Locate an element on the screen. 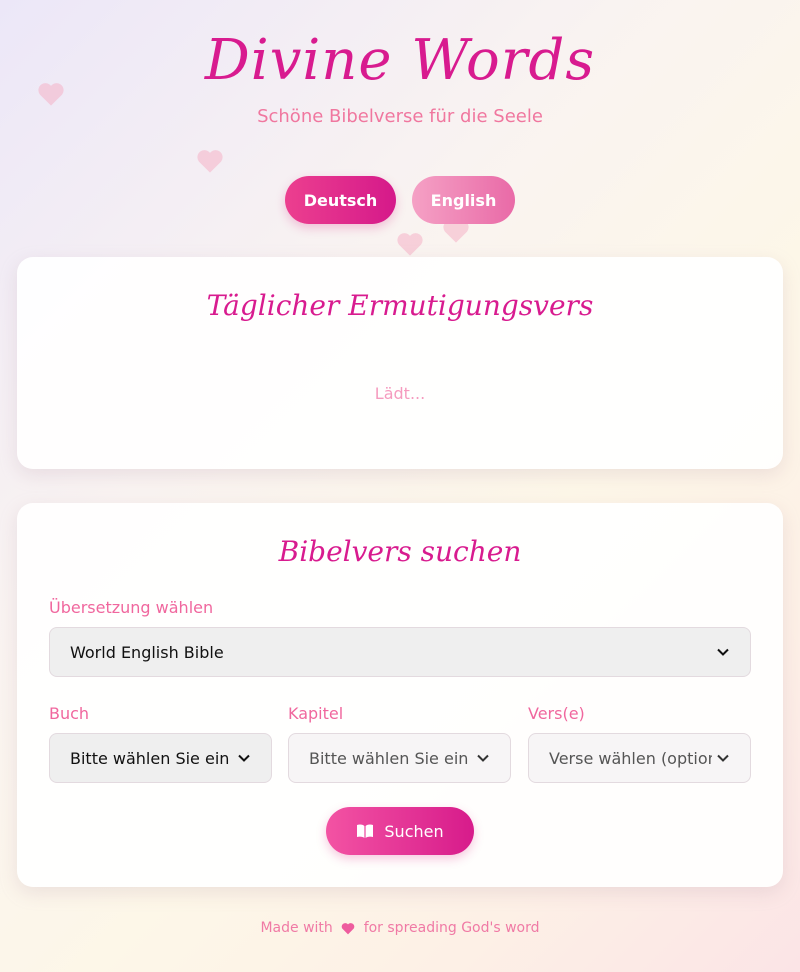  language-button-english: English is located at coordinates (463, 200).